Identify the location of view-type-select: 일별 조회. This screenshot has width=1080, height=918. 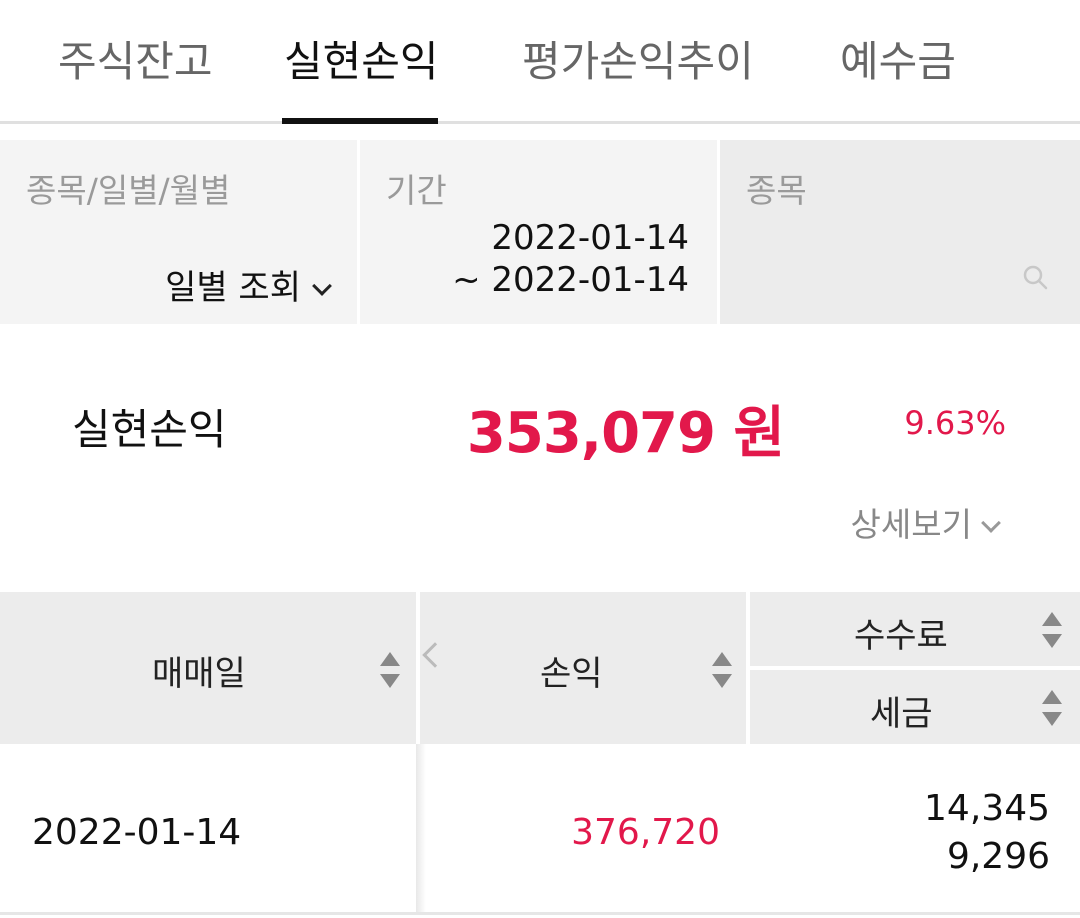
(248, 284).